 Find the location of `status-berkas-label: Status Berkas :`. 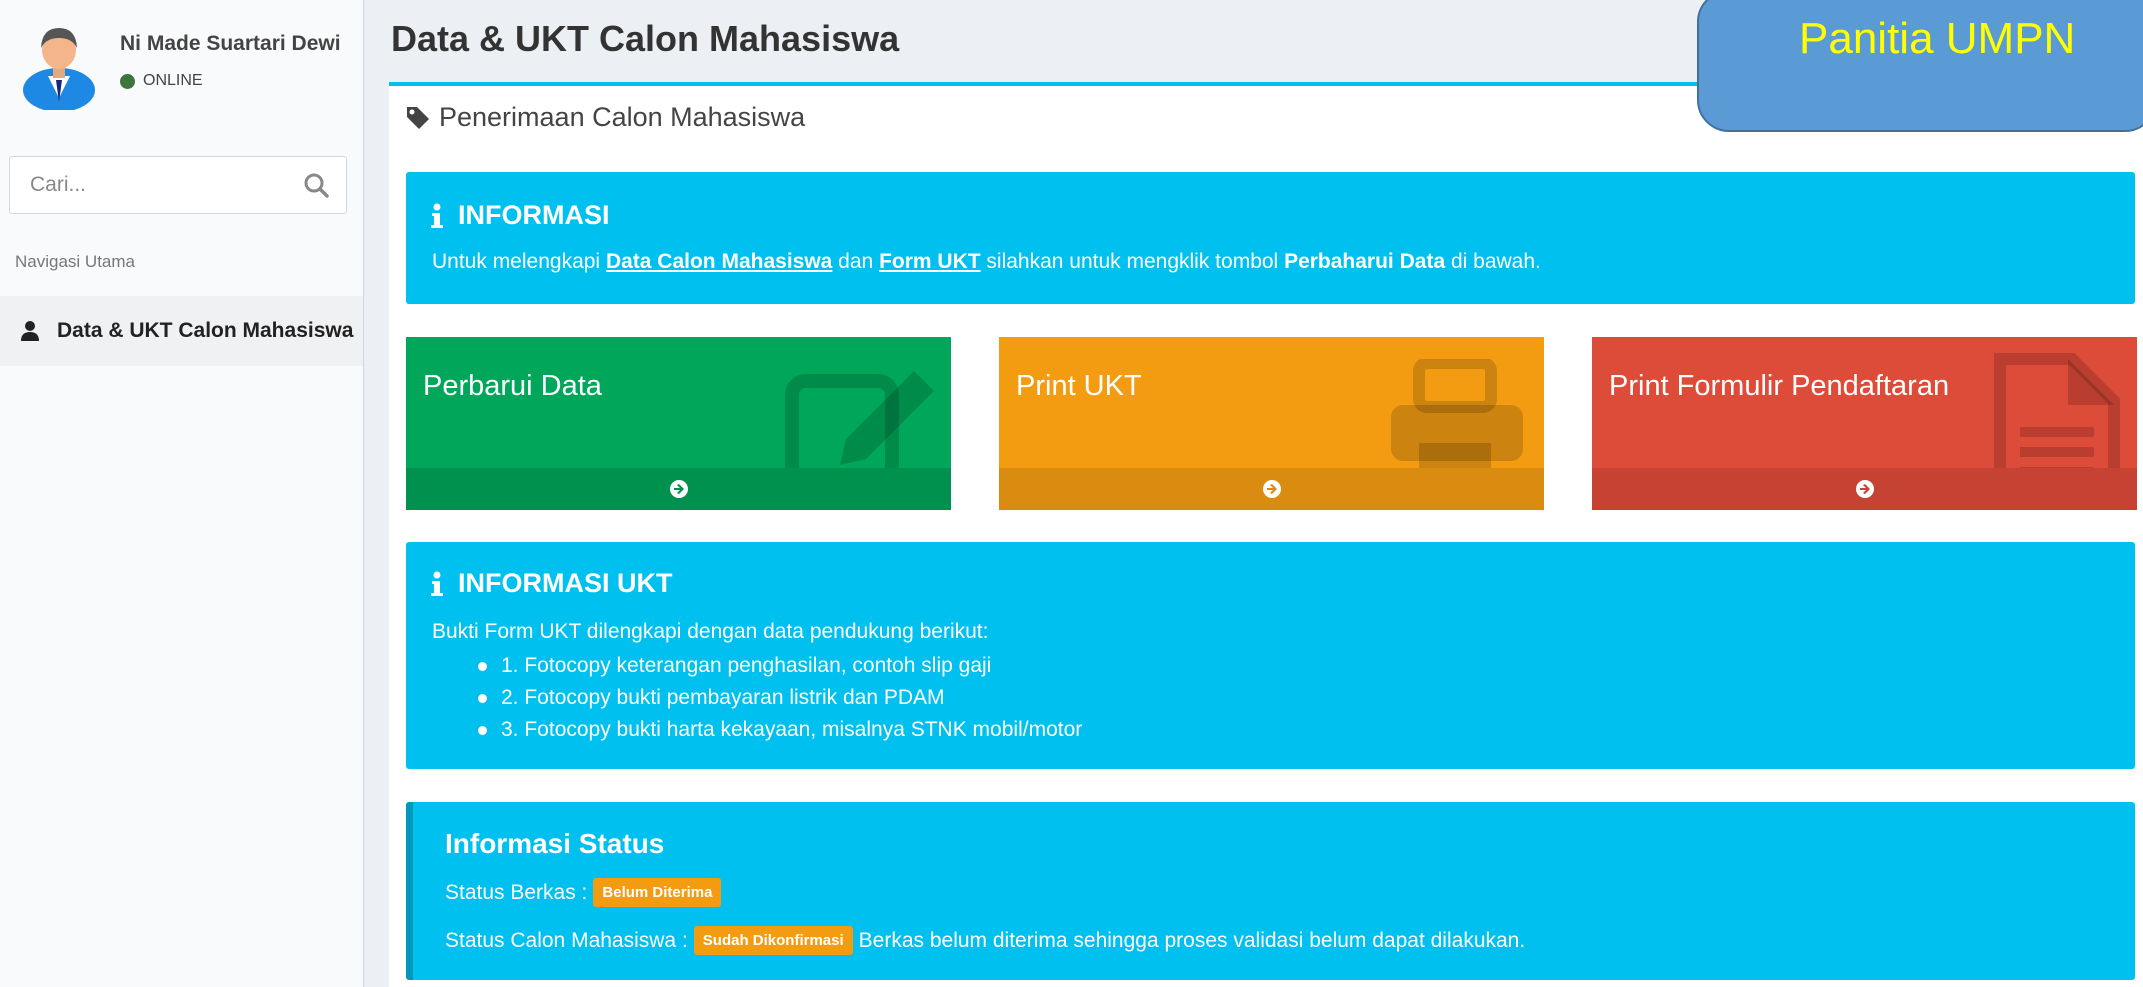

status-berkas-label: Status Berkas : is located at coordinates (516, 892).